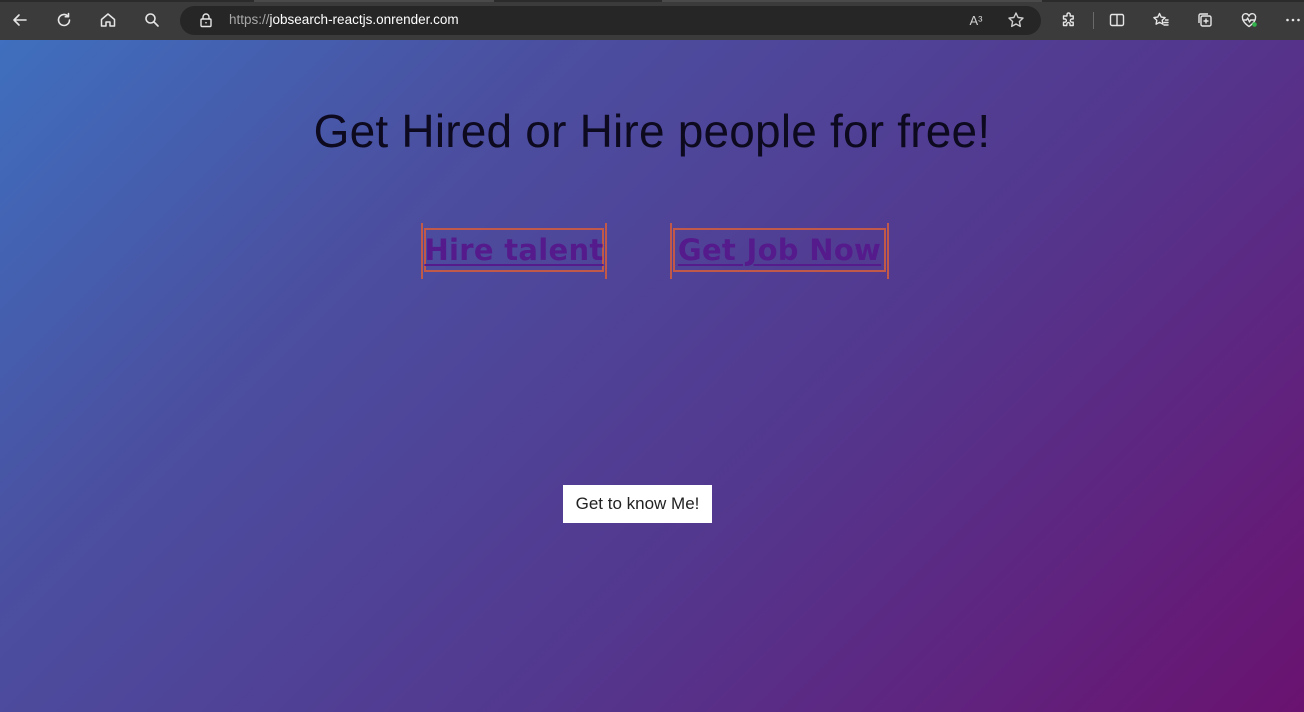 The width and height of the screenshot is (1304, 712). I want to click on read-aloud-glyph: A³, so click(976, 20).